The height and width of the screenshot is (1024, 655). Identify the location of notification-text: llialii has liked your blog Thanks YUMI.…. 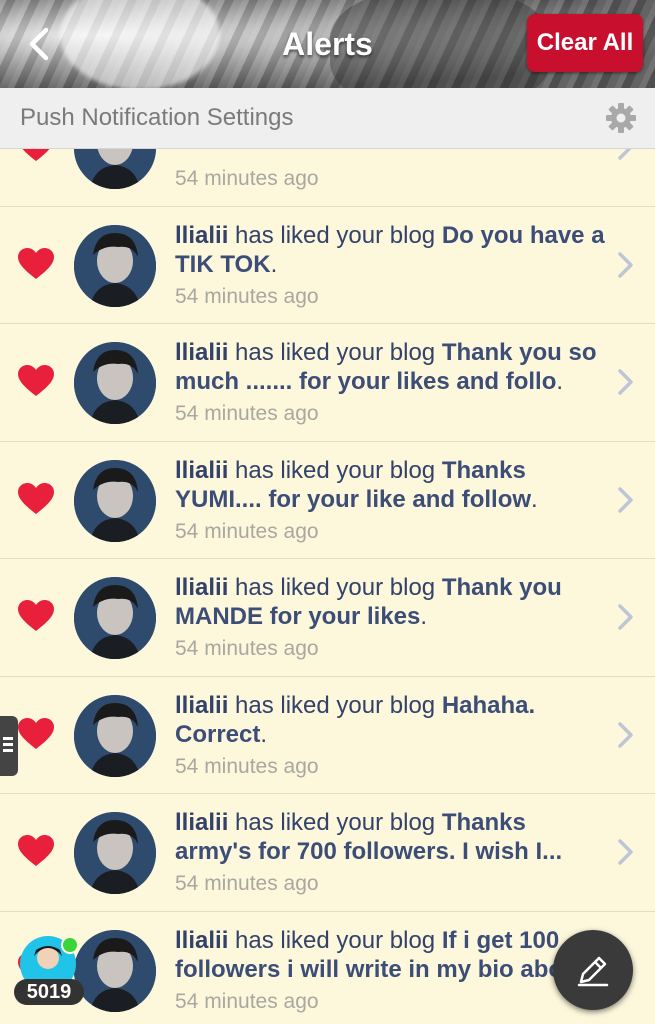
(390, 485).